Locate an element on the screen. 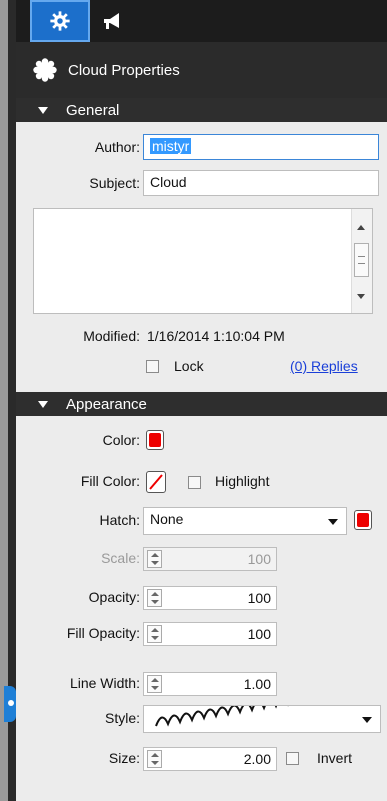  line-width-label: Line Width: is located at coordinates (104, 683).